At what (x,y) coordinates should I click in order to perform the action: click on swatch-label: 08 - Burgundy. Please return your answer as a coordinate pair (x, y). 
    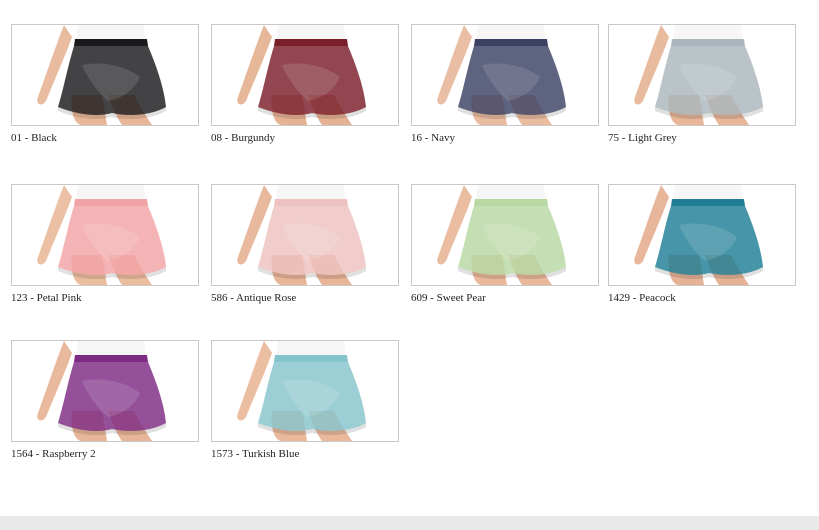
    Looking at the image, I should click on (243, 138).